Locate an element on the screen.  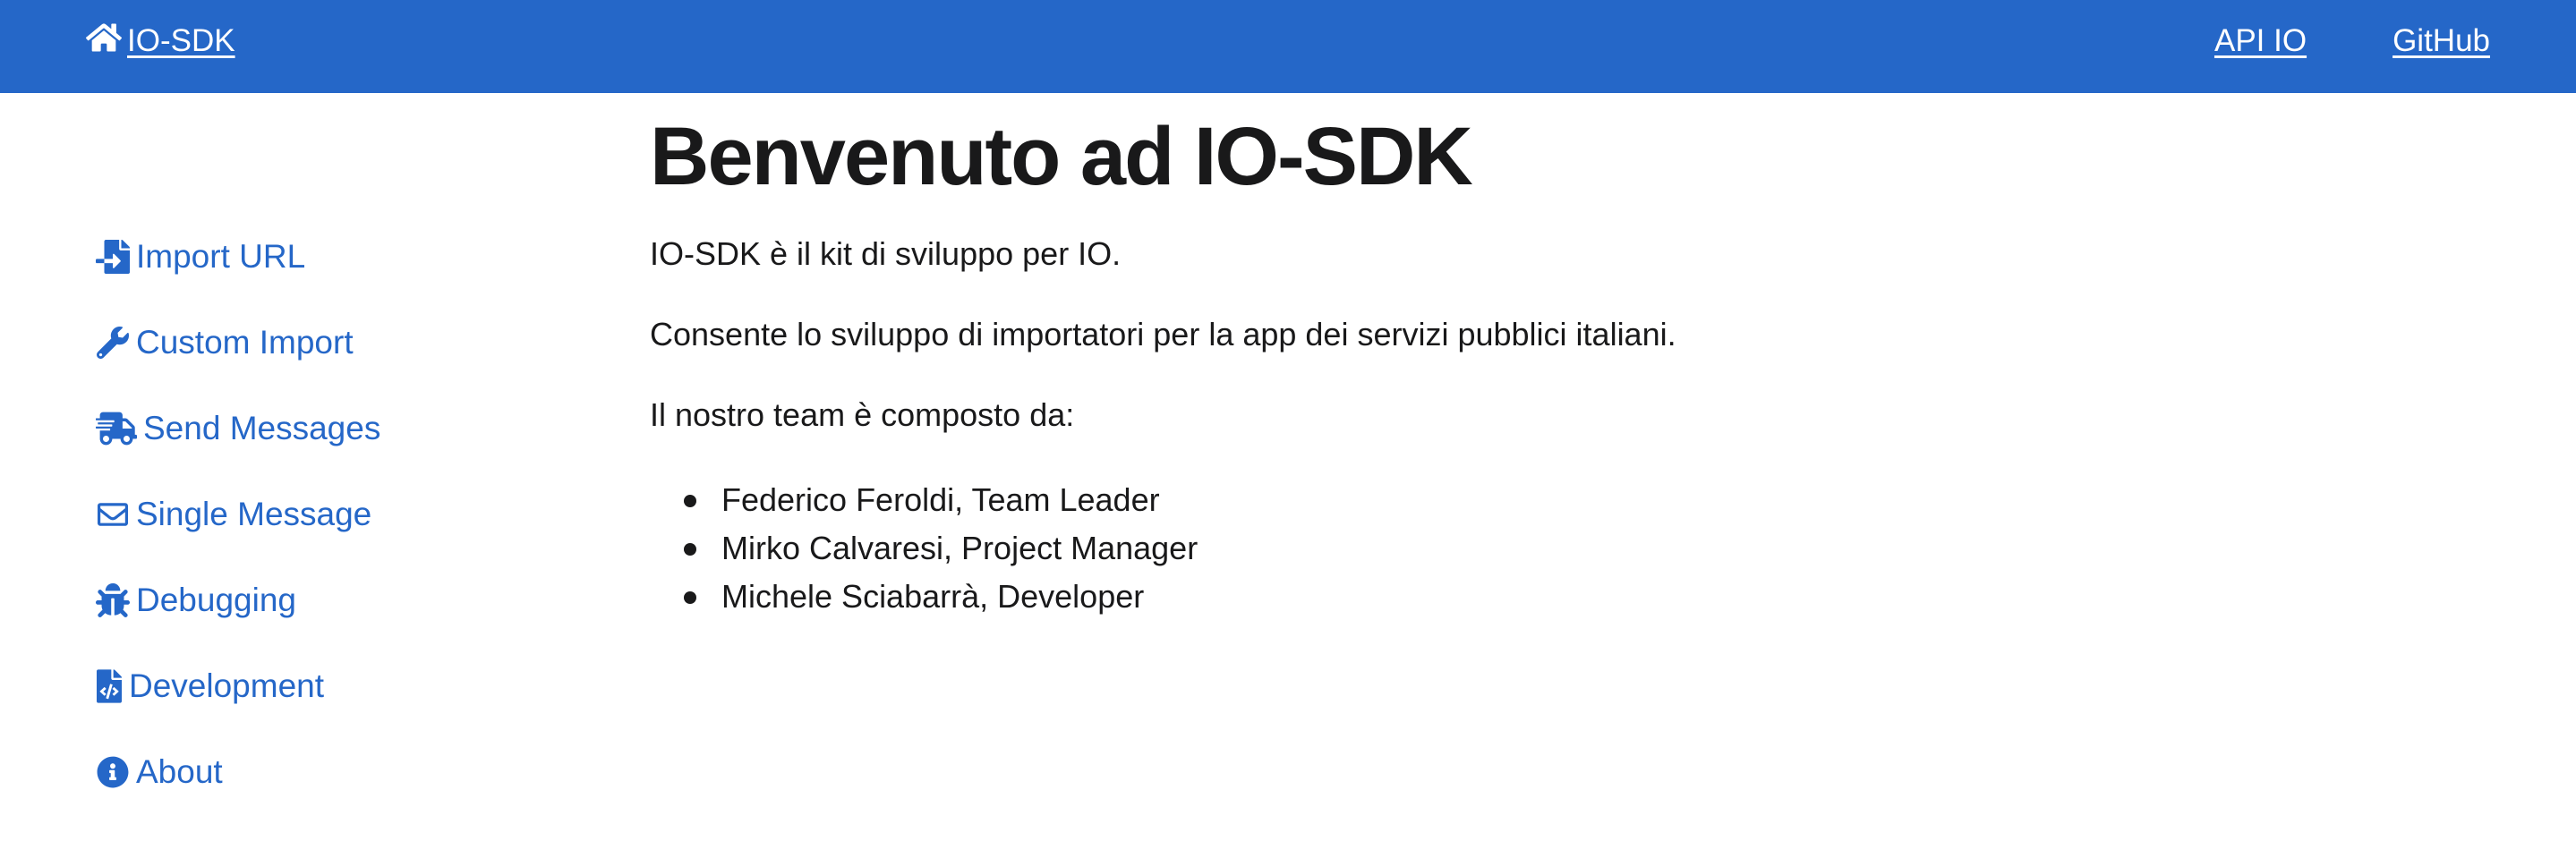
sidebar-item-debugging: Debugging is located at coordinates (345, 624).